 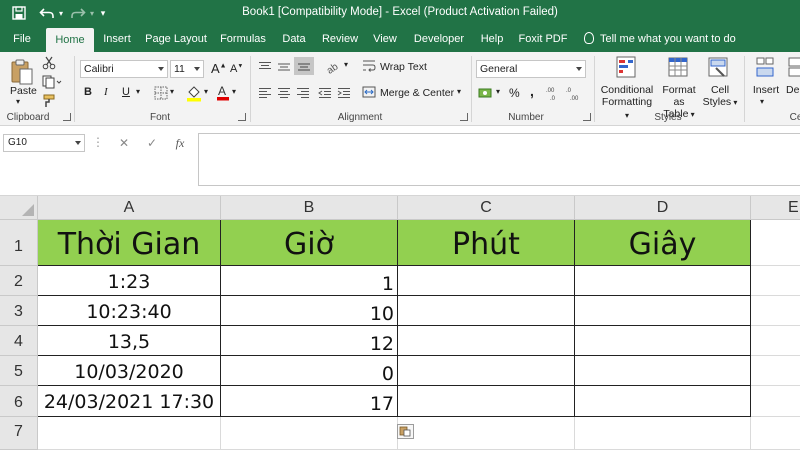 What do you see at coordinates (242, 117) in the screenshot?
I see `font-launcher-icon` at bounding box center [242, 117].